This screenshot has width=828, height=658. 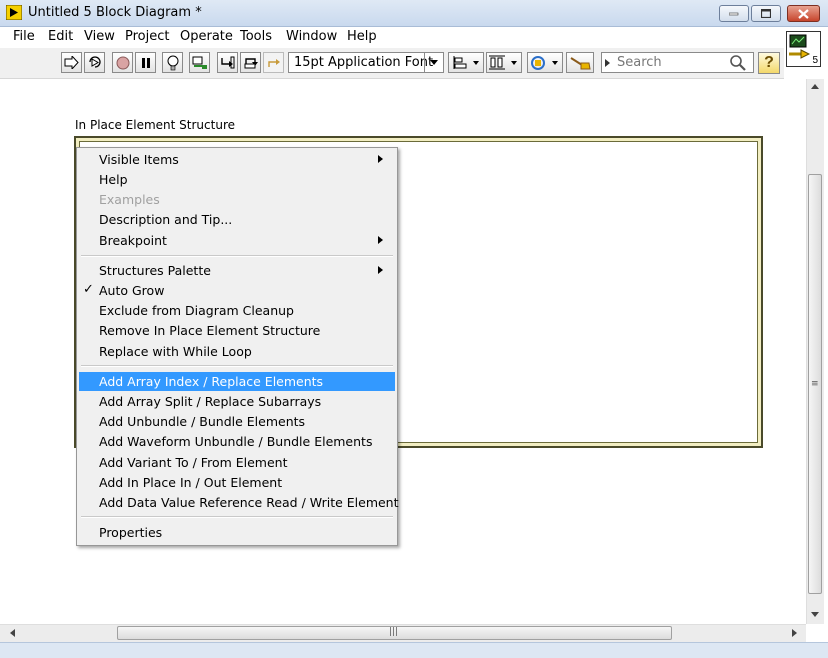 I want to click on lightbulb-icon, so click(x=172, y=62).